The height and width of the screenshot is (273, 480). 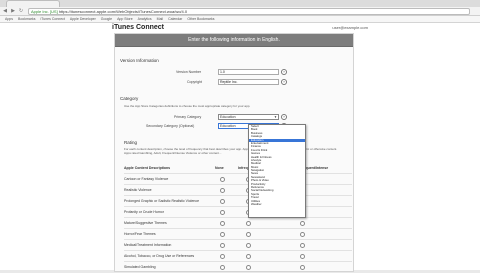 I want to click on secondary-category-label: Secondary Category (Optional), so click(x=170, y=126).